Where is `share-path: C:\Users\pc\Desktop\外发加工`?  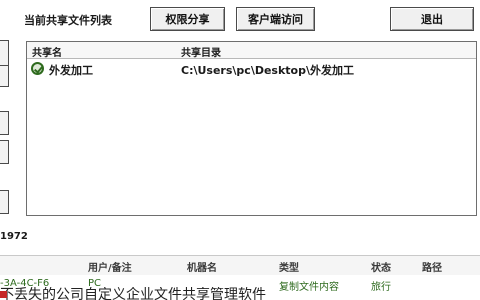
share-path: C:\Users\pc\Desktop\外发加工 is located at coordinates (267, 70).